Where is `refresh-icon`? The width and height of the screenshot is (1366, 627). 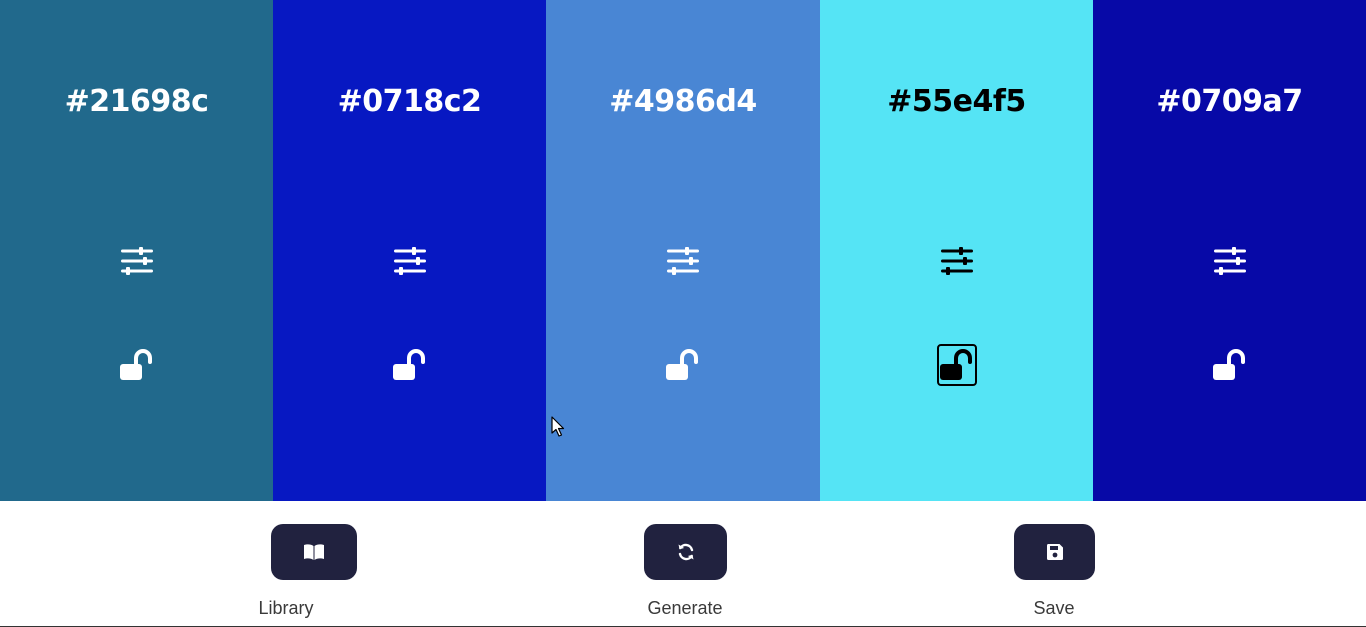
refresh-icon is located at coordinates (685, 552).